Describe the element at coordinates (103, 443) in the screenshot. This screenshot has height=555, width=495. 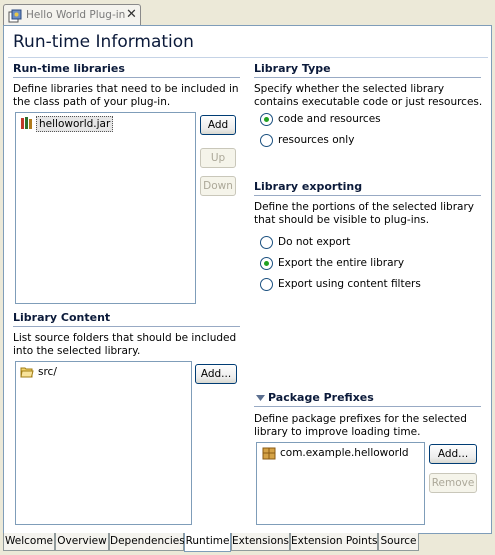
I see `library-content-list: src/` at that location.